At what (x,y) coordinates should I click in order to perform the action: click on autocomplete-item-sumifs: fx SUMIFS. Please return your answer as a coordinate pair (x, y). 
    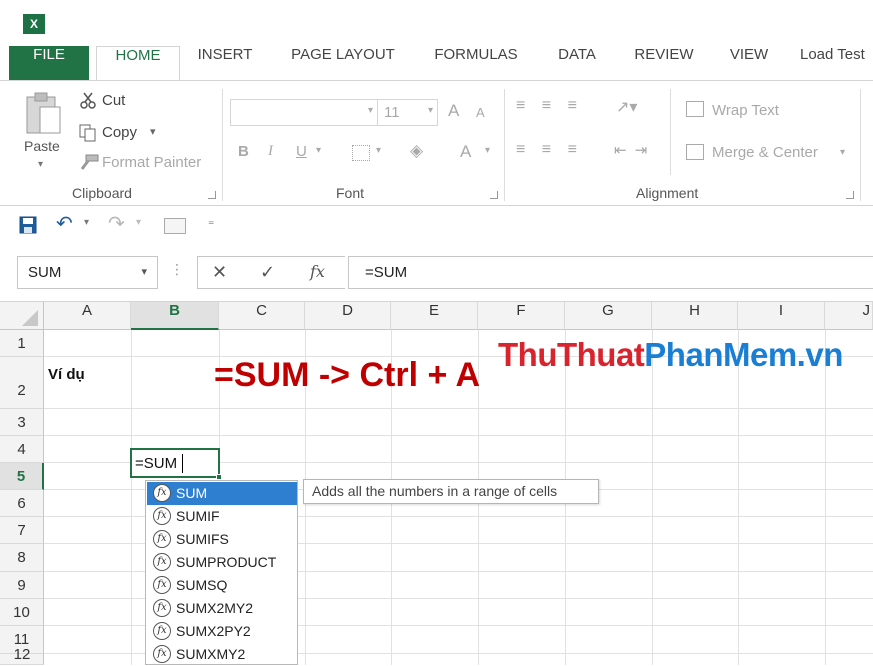
    Looking at the image, I should click on (222, 539).